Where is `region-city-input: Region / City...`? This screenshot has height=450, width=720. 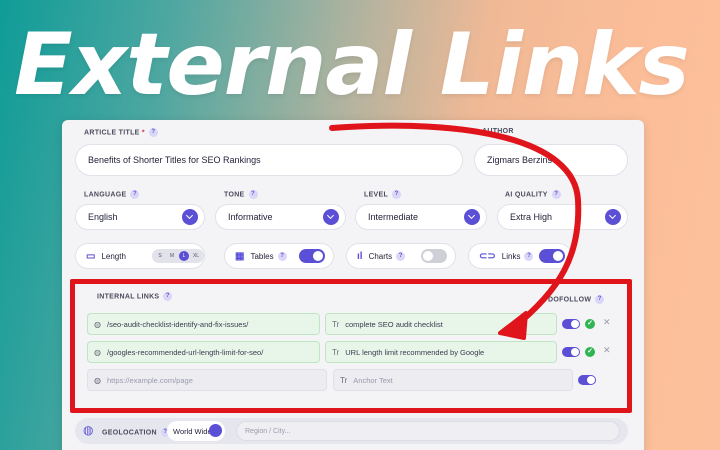 region-city-input: Region / City... is located at coordinates (428, 431).